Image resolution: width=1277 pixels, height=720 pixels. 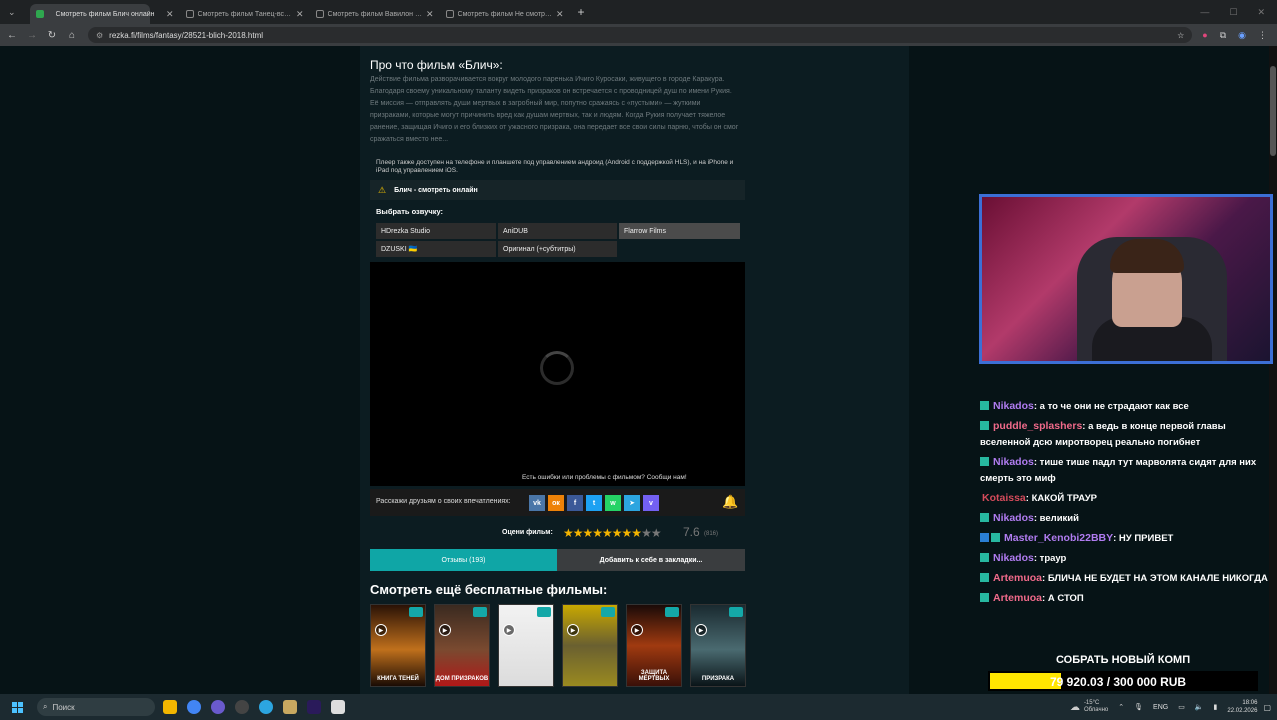 What do you see at coordinates (462, 645) in the screenshot?
I see `film-poster: ▶ ДОМ ПРИЗРАКОВ` at bounding box center [462, 645].